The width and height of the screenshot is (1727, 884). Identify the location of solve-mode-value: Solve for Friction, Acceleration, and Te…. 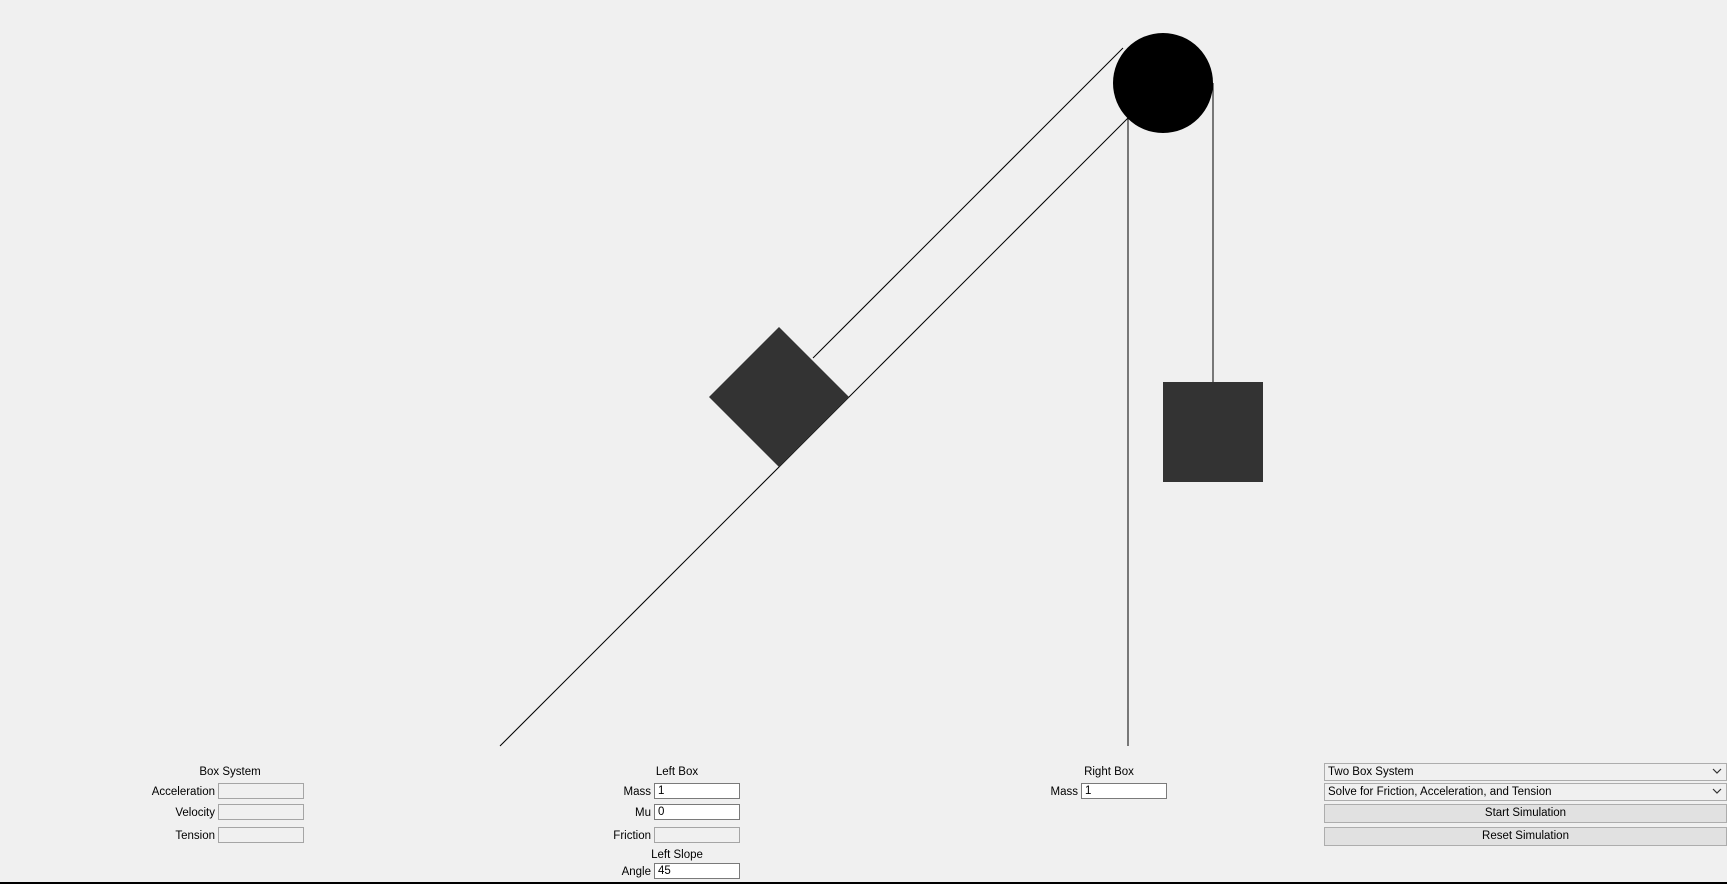
(1440, 792).